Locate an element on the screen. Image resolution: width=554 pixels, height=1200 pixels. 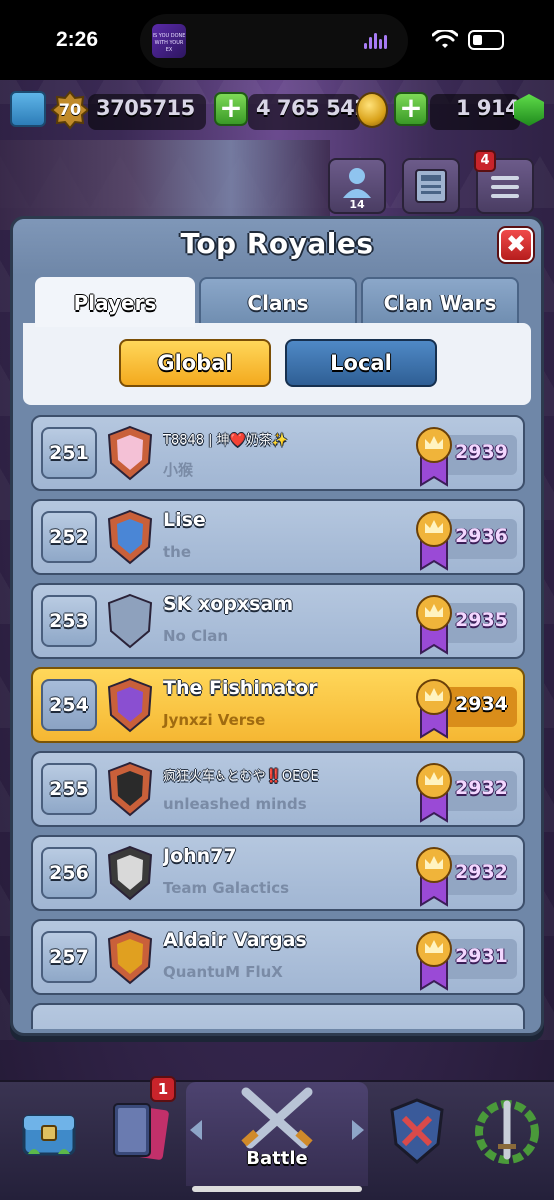
news-button is located at coordinates (431, 186).